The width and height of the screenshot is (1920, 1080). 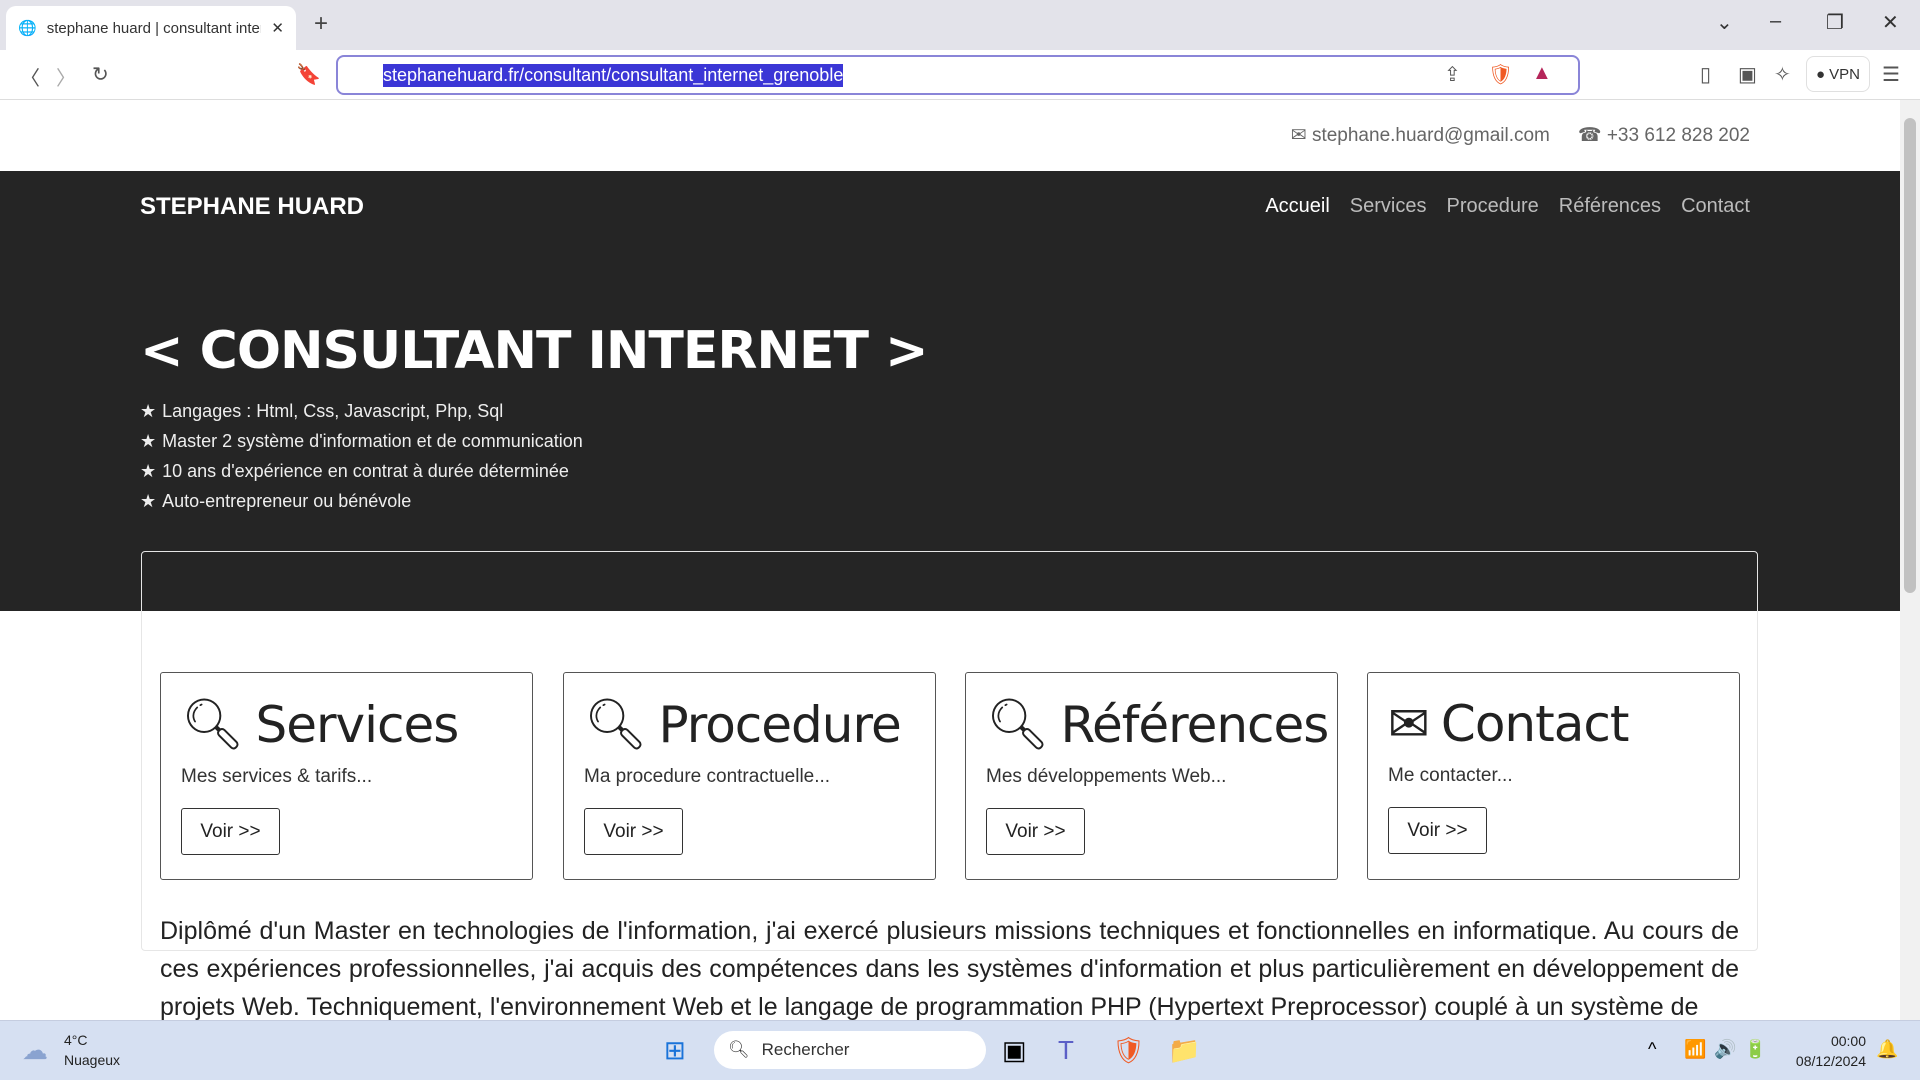 I want to click on new-tab-button: +, so click(x=321, y=24).